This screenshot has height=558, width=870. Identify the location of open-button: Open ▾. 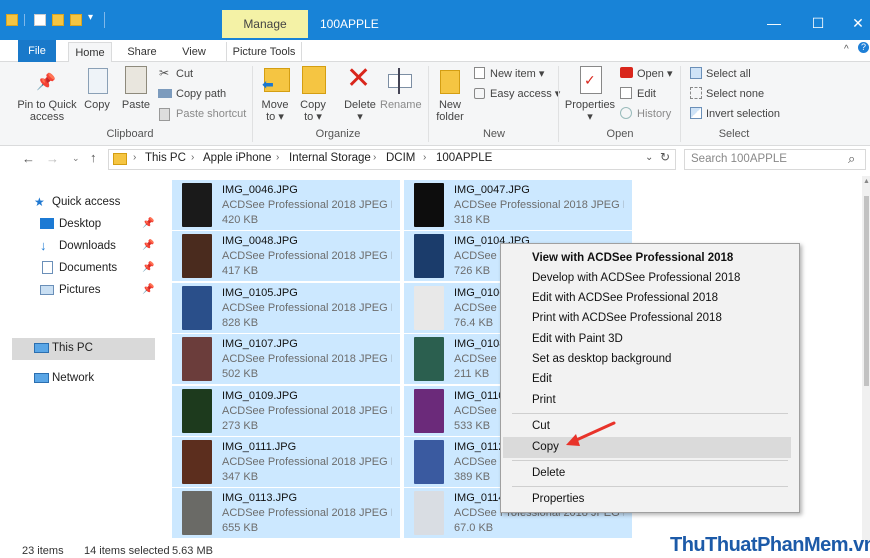
(655, 74).